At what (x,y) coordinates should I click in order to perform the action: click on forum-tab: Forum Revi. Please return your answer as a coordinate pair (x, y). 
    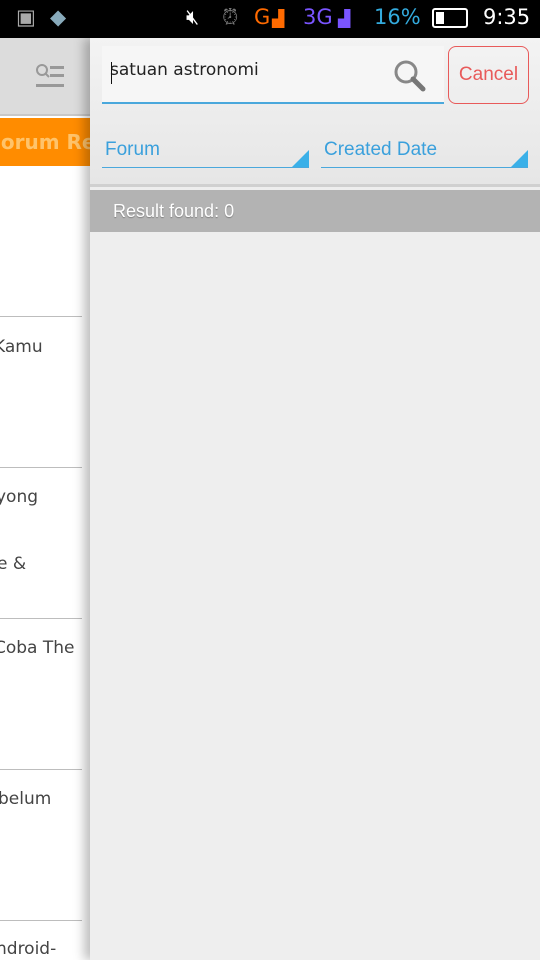
    Looking at the image, I should click on (45, 142).